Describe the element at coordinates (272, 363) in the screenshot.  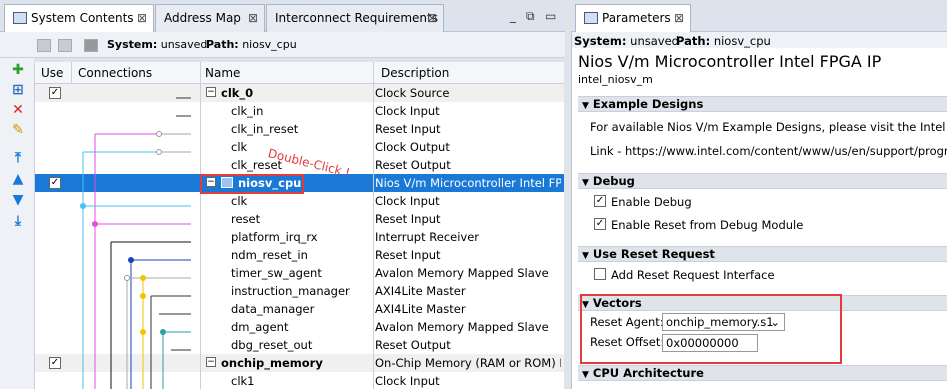
I see `row-name: onchip_memory` at that location.